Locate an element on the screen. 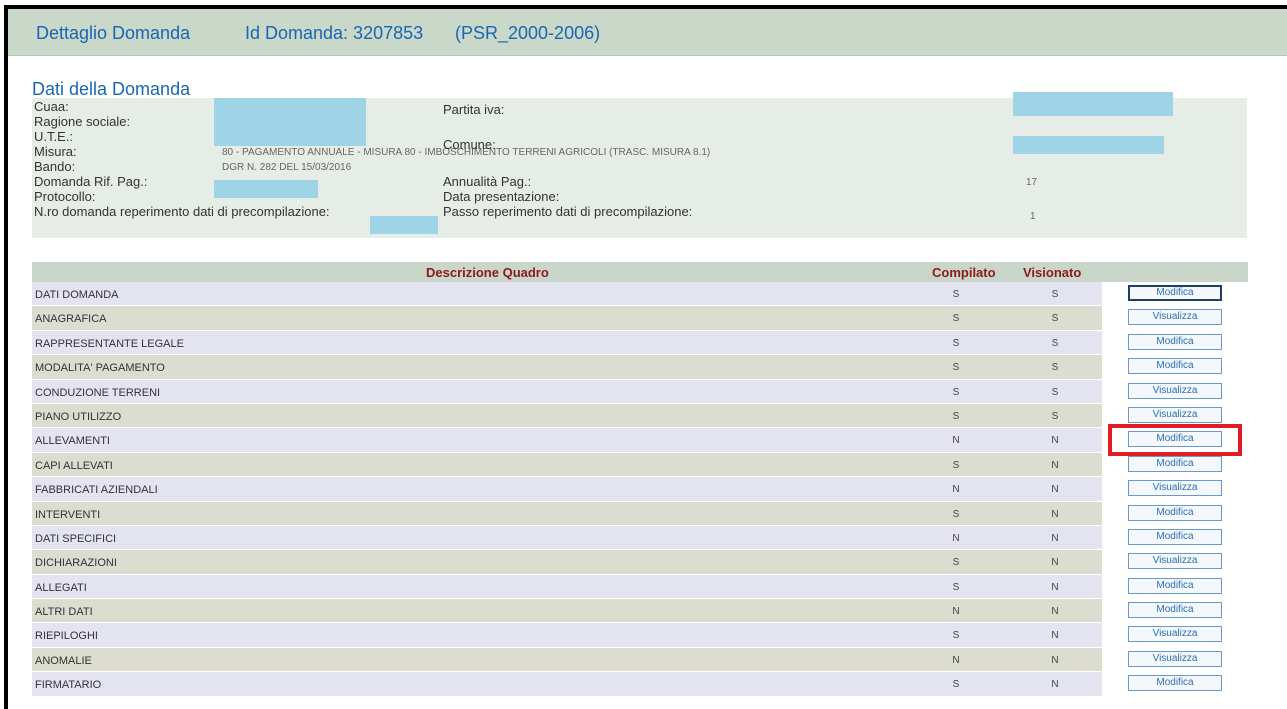 Image resolution: width=1287 pixels, height=709 pixels. table-header: Descrizione Quadro Compilato Visionato is located at coordinates (640, 272).